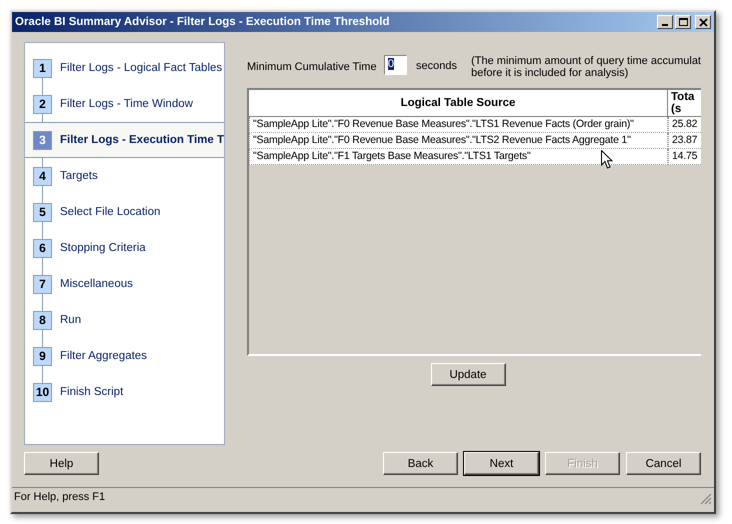 The width and height of the screenshot is (732, 524). What do you see at coordinates (202, 22) in the screenshot?
I see `window-title: Oracle BI Summary Advisor - Filter Logs - Execution Time Threshold` at bounding box center [202, 22].